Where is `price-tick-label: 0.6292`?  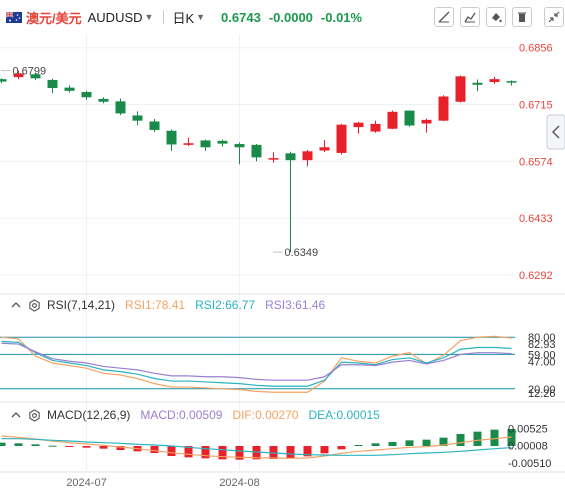 price-tick-label: 0.6292 is located at coordinates (536, 276).